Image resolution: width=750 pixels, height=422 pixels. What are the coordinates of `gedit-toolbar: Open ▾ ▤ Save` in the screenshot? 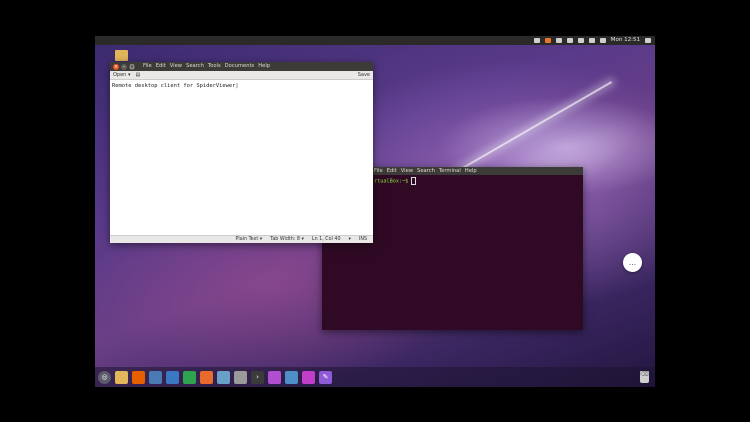 It's located at (241, 75).